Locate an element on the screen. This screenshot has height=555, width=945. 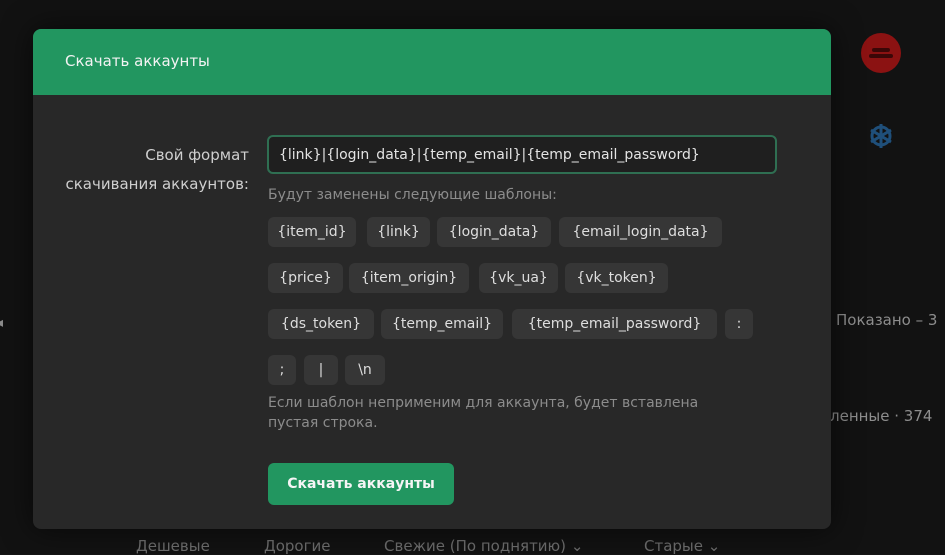
sort-option-fresh: Свежие (По поднятию) ⌄ is located at coordinates (483, 546).